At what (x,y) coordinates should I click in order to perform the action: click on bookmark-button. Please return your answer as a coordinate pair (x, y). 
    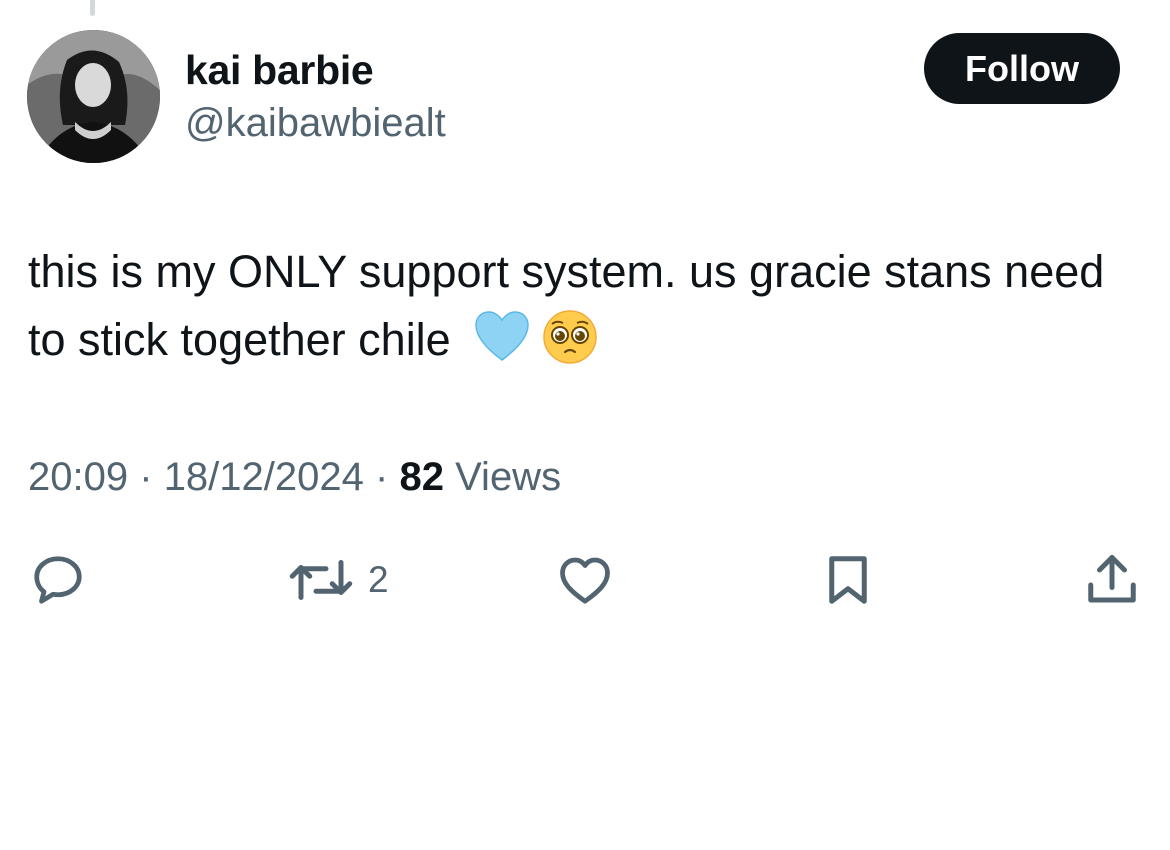
    Looking at the image, I should click on (848, 580).